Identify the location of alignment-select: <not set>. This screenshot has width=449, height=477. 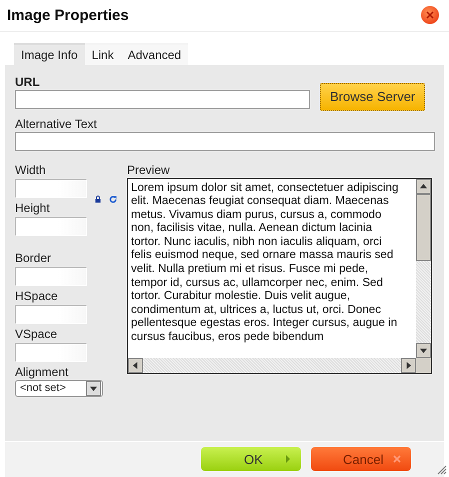
(59, 388).